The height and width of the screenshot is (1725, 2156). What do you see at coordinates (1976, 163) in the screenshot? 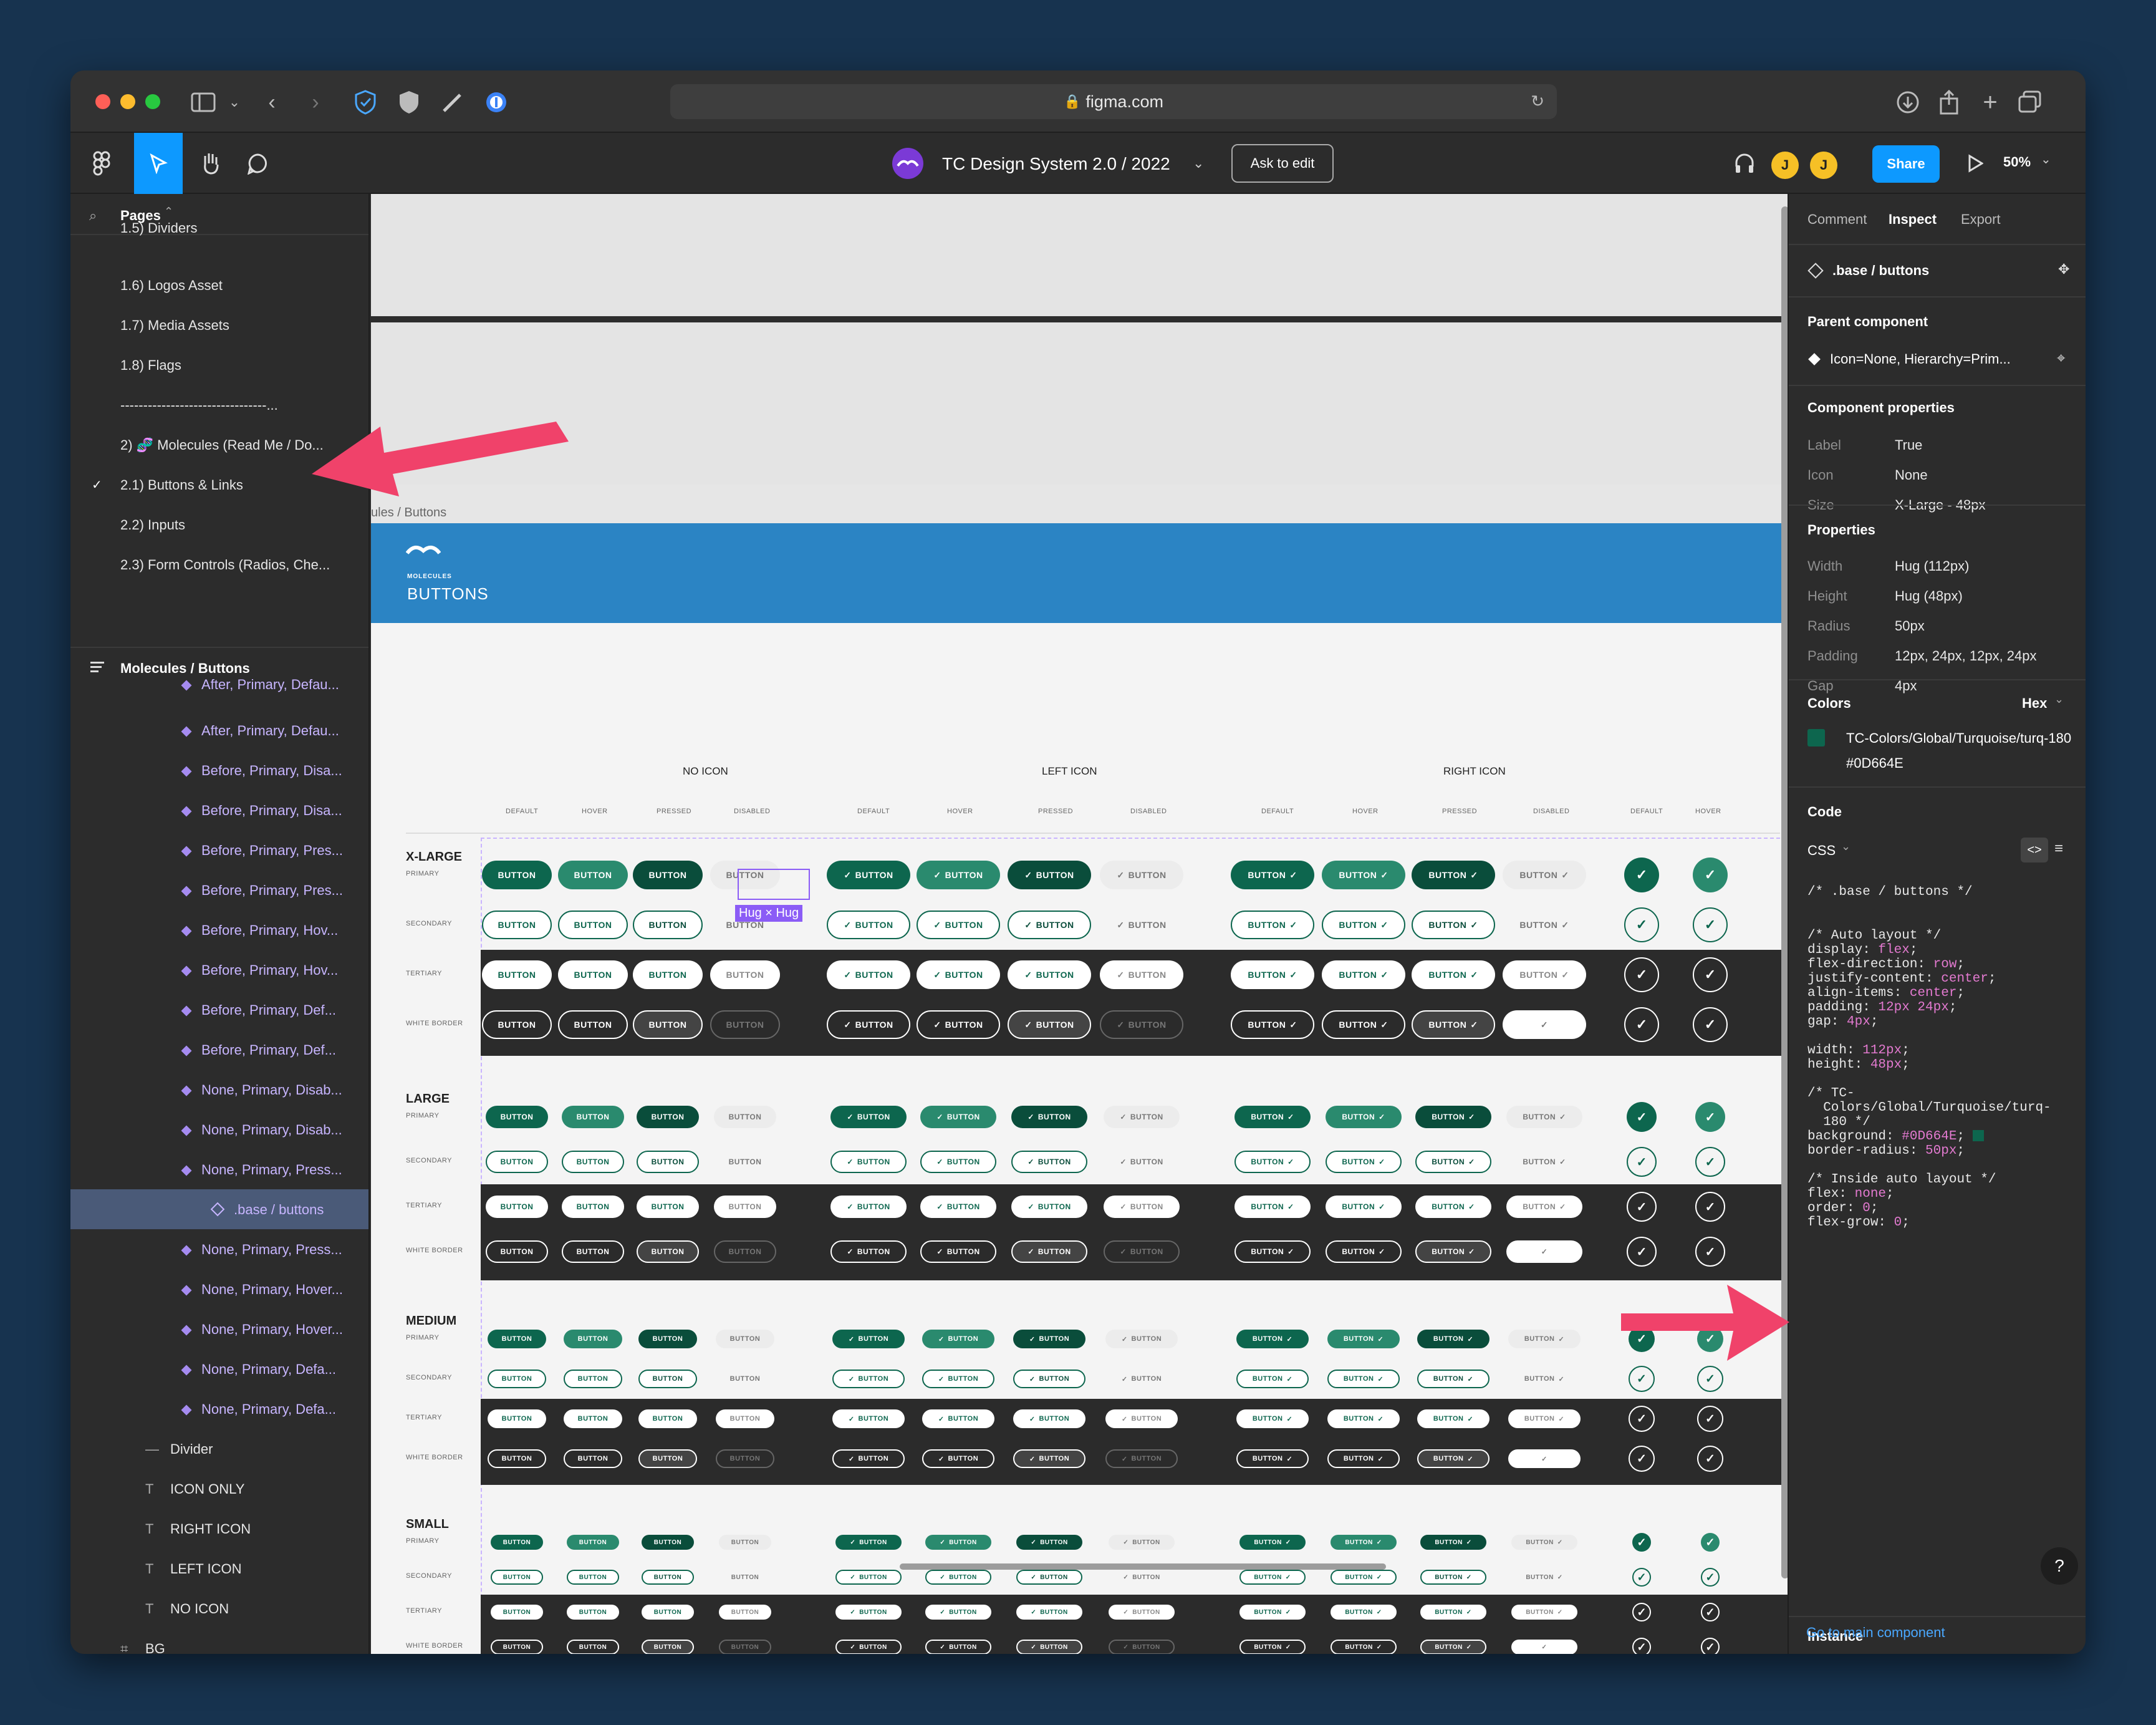
I see `present-play-icon` at bounding box center [1976, 163].